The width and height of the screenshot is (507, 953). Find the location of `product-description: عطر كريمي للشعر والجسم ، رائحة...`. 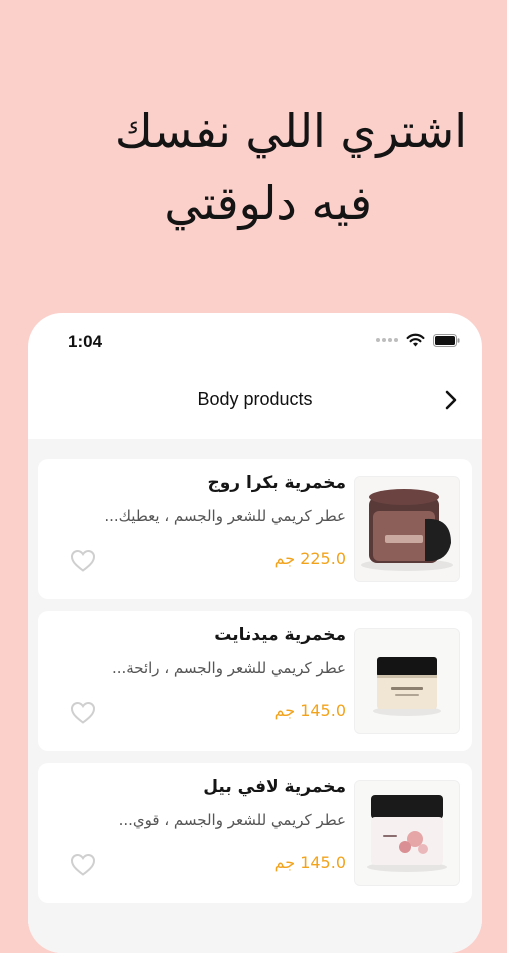

product-description: عطر كريمي للشعر والجسم ، رائحة... is located at coordinates (228, 668).